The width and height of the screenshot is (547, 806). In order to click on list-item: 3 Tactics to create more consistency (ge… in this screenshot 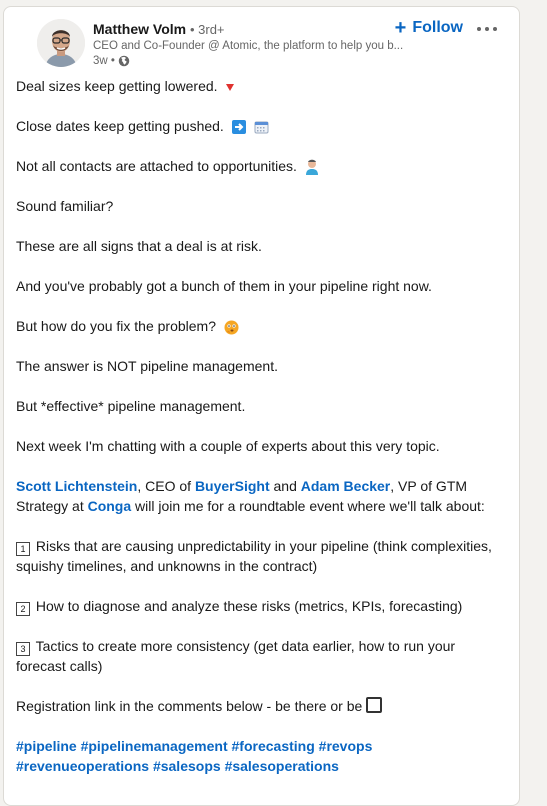, I will do `click(261, 656)`.